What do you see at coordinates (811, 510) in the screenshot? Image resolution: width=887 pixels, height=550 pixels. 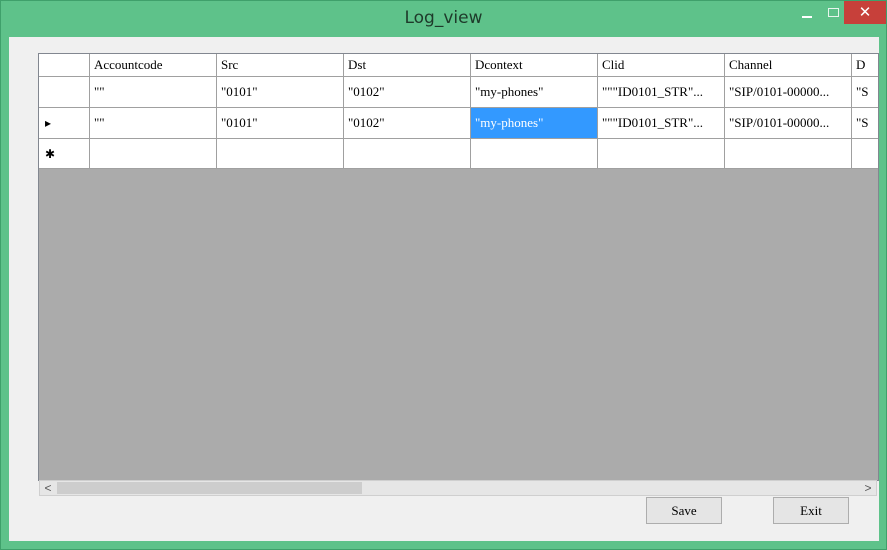 I see `exit-button: Exit` at bounding box center [811, 510].